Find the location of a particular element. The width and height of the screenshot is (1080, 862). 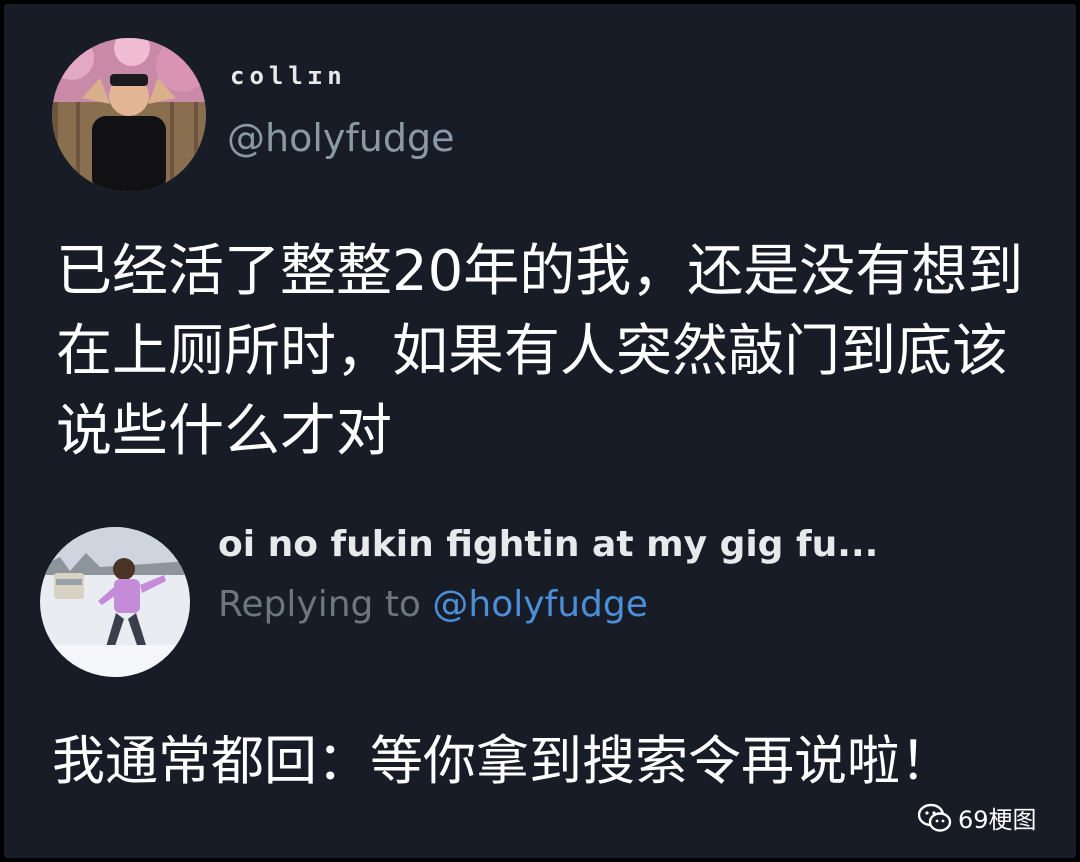

wechat-icon is located at coordinates (935, 817).